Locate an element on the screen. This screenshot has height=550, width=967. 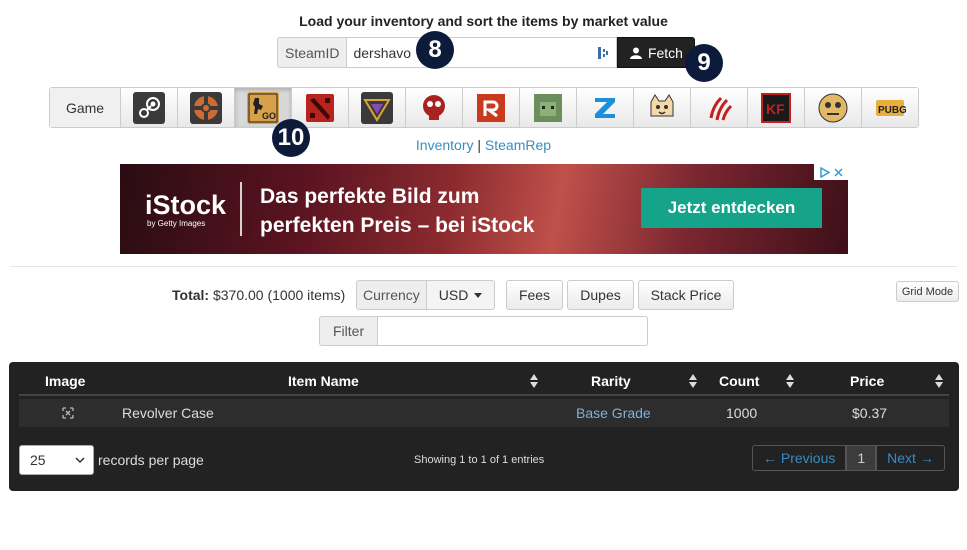
game-unturned is located at coordinates (548, 107).